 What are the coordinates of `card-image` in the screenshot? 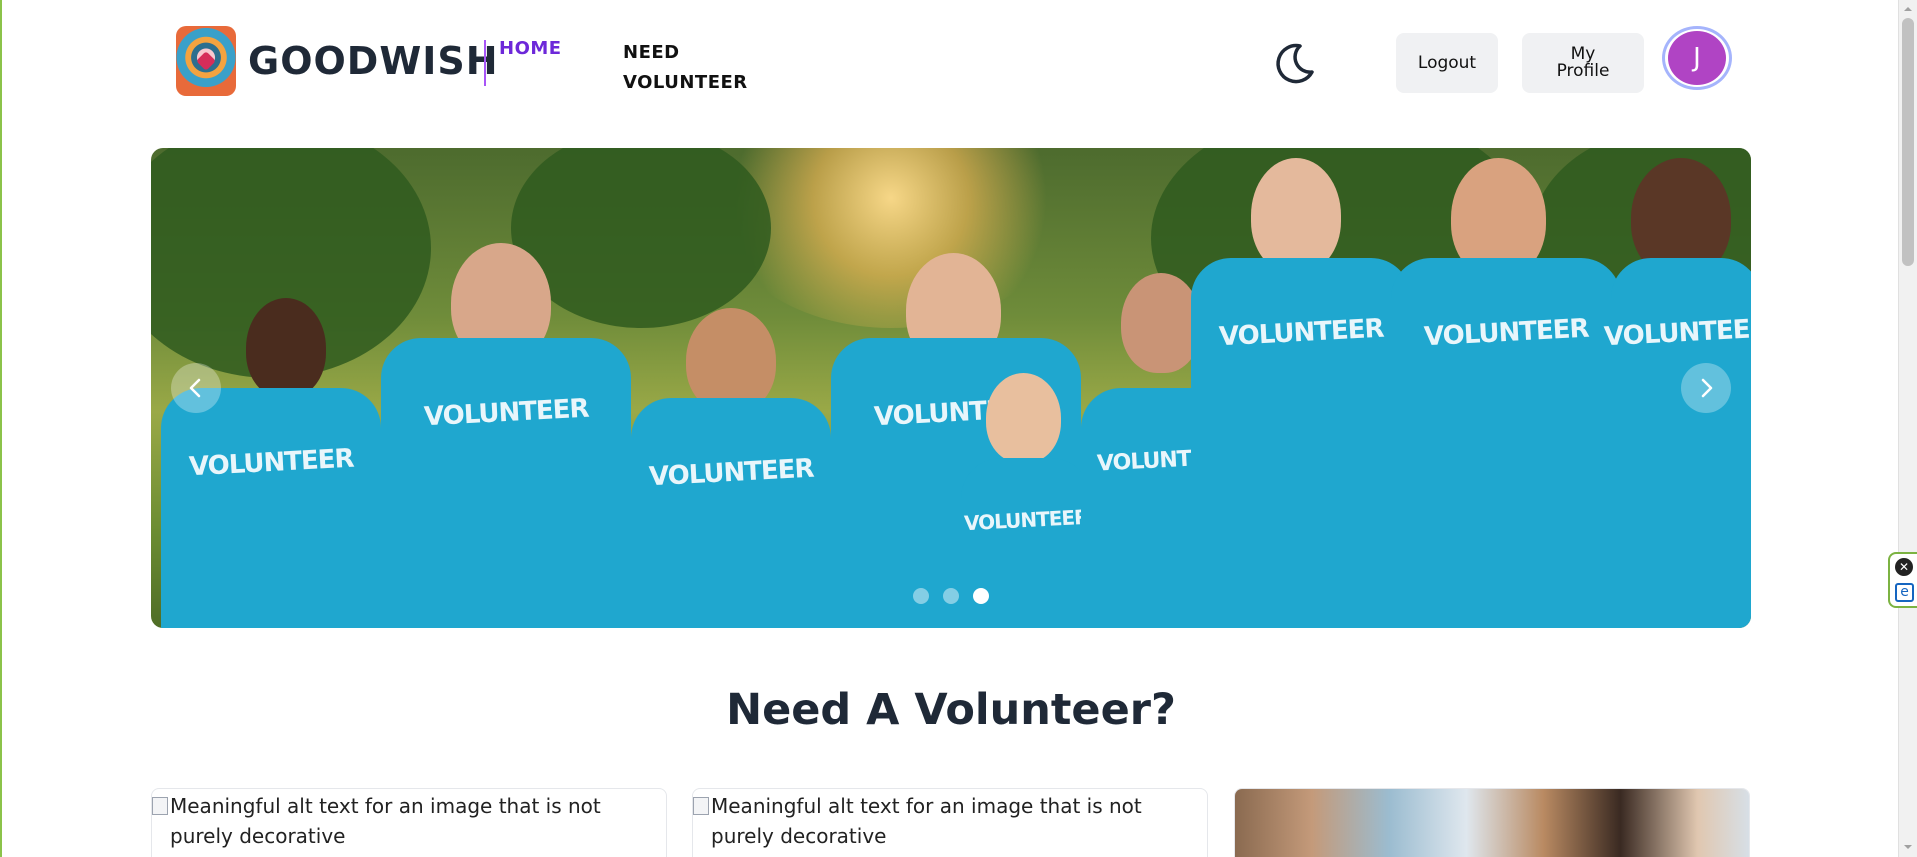 It's located at (1492, 823).